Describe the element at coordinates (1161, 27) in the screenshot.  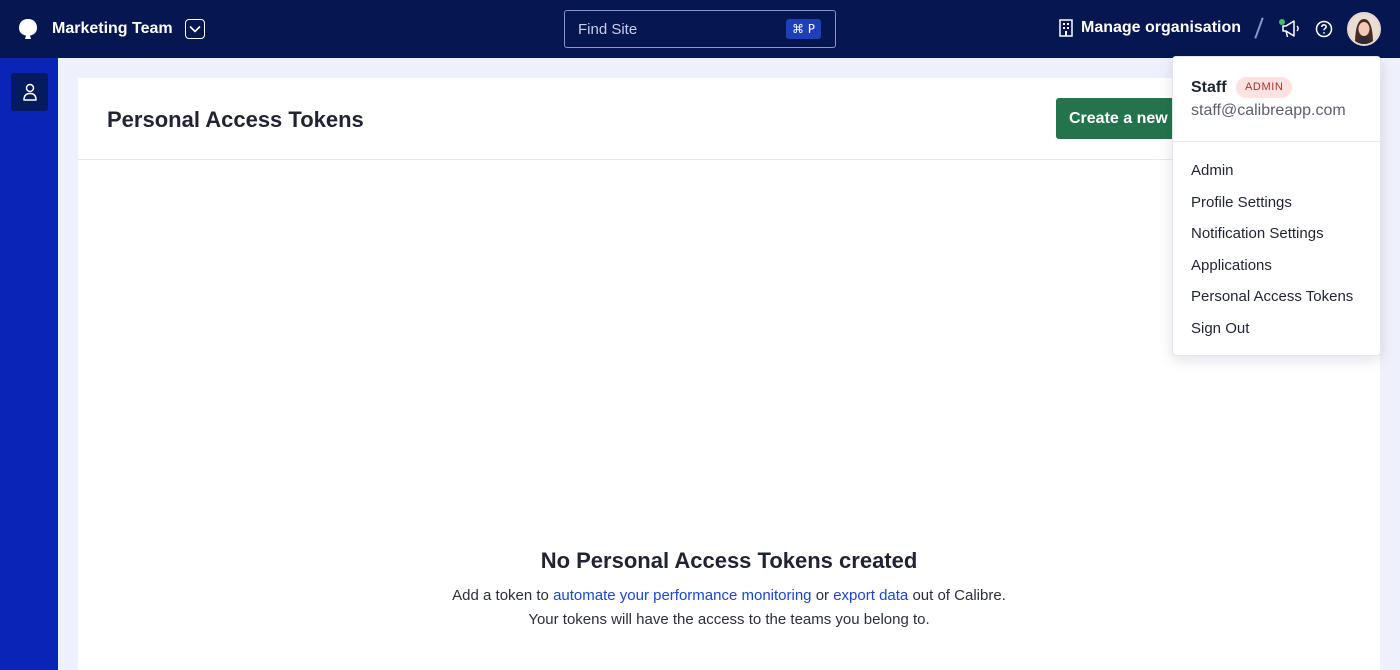
I see `manage-organisation-label: Manage organisation` at that location.